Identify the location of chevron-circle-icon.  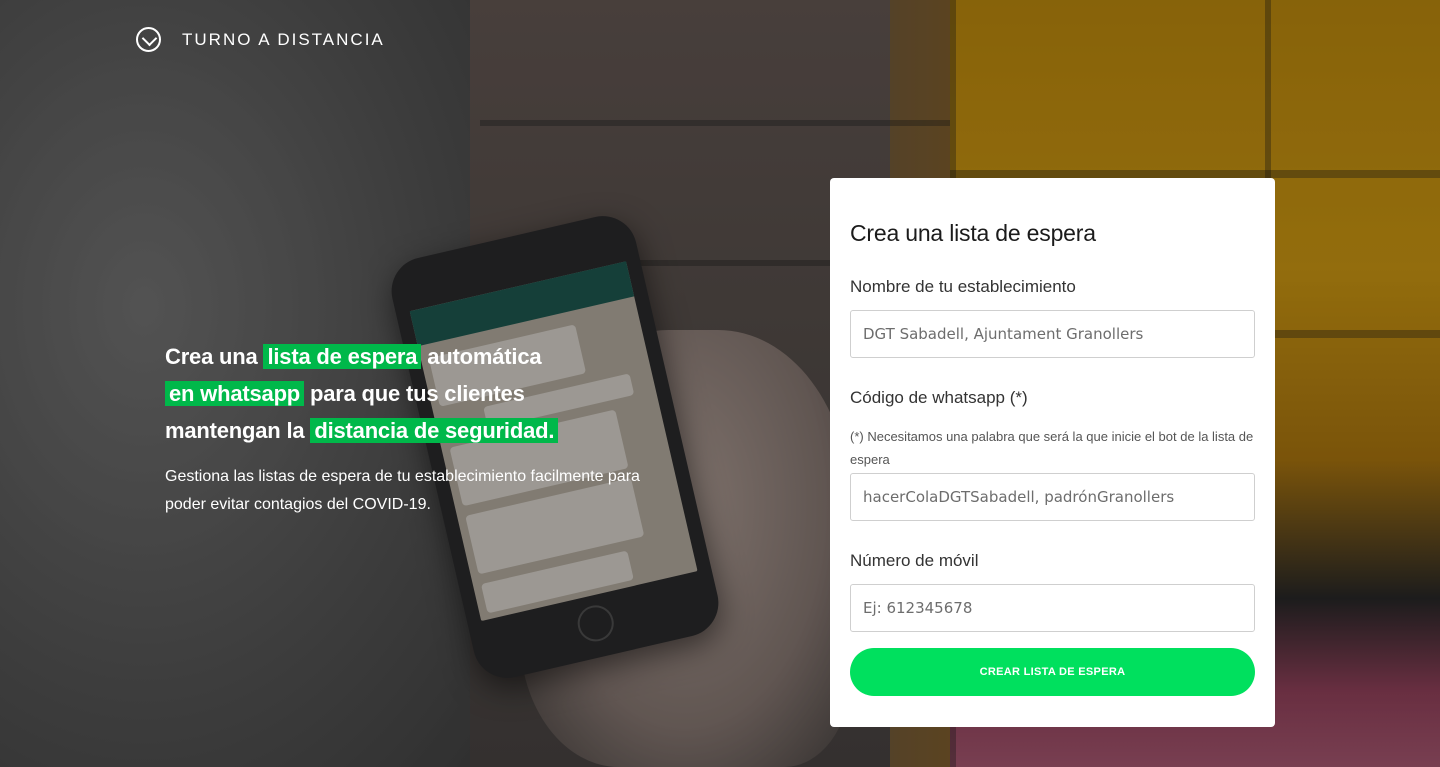
(148, 39).